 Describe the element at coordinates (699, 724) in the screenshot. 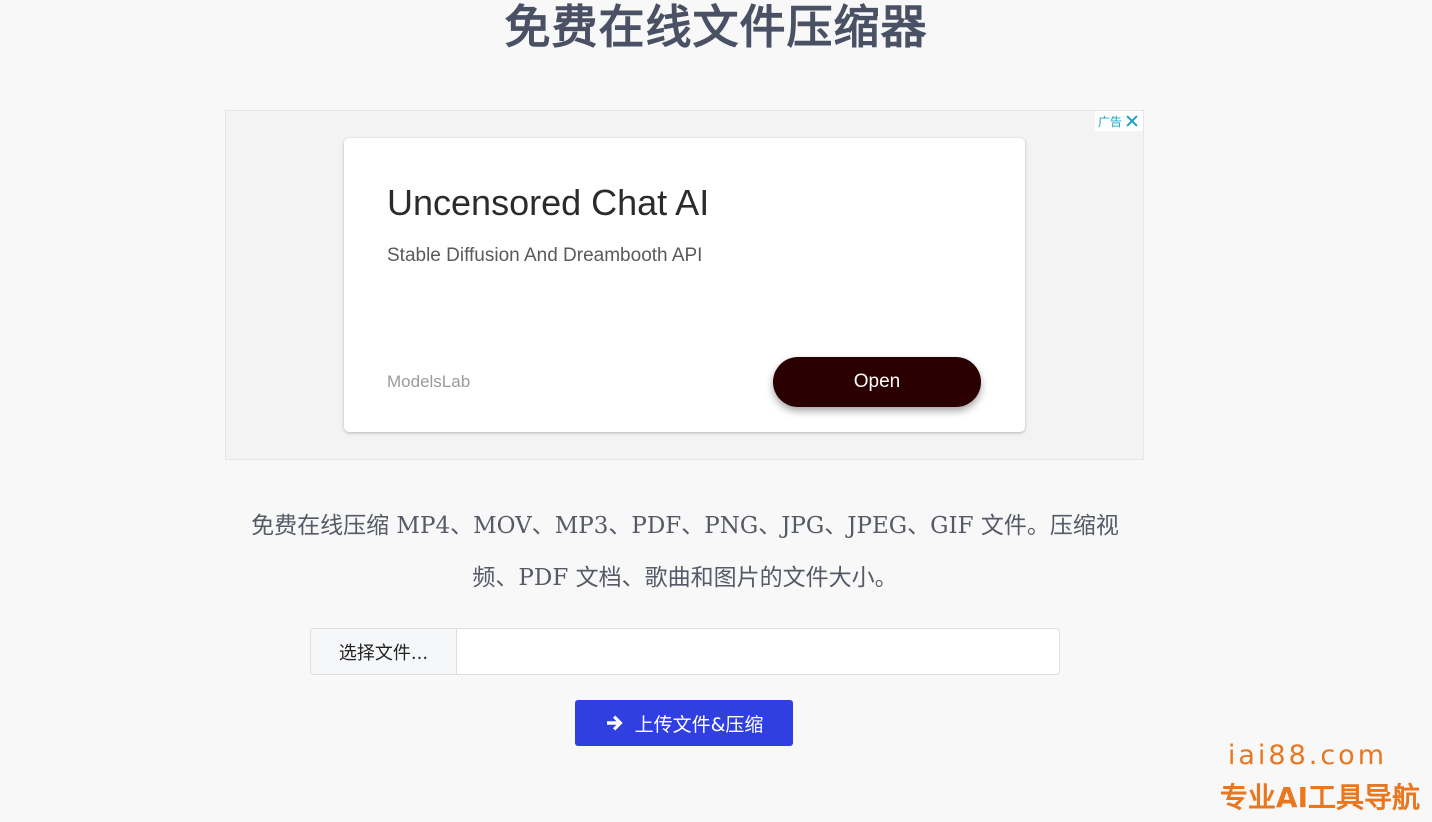

I see `upload-button-label: 上传文件&压缩` at that location.